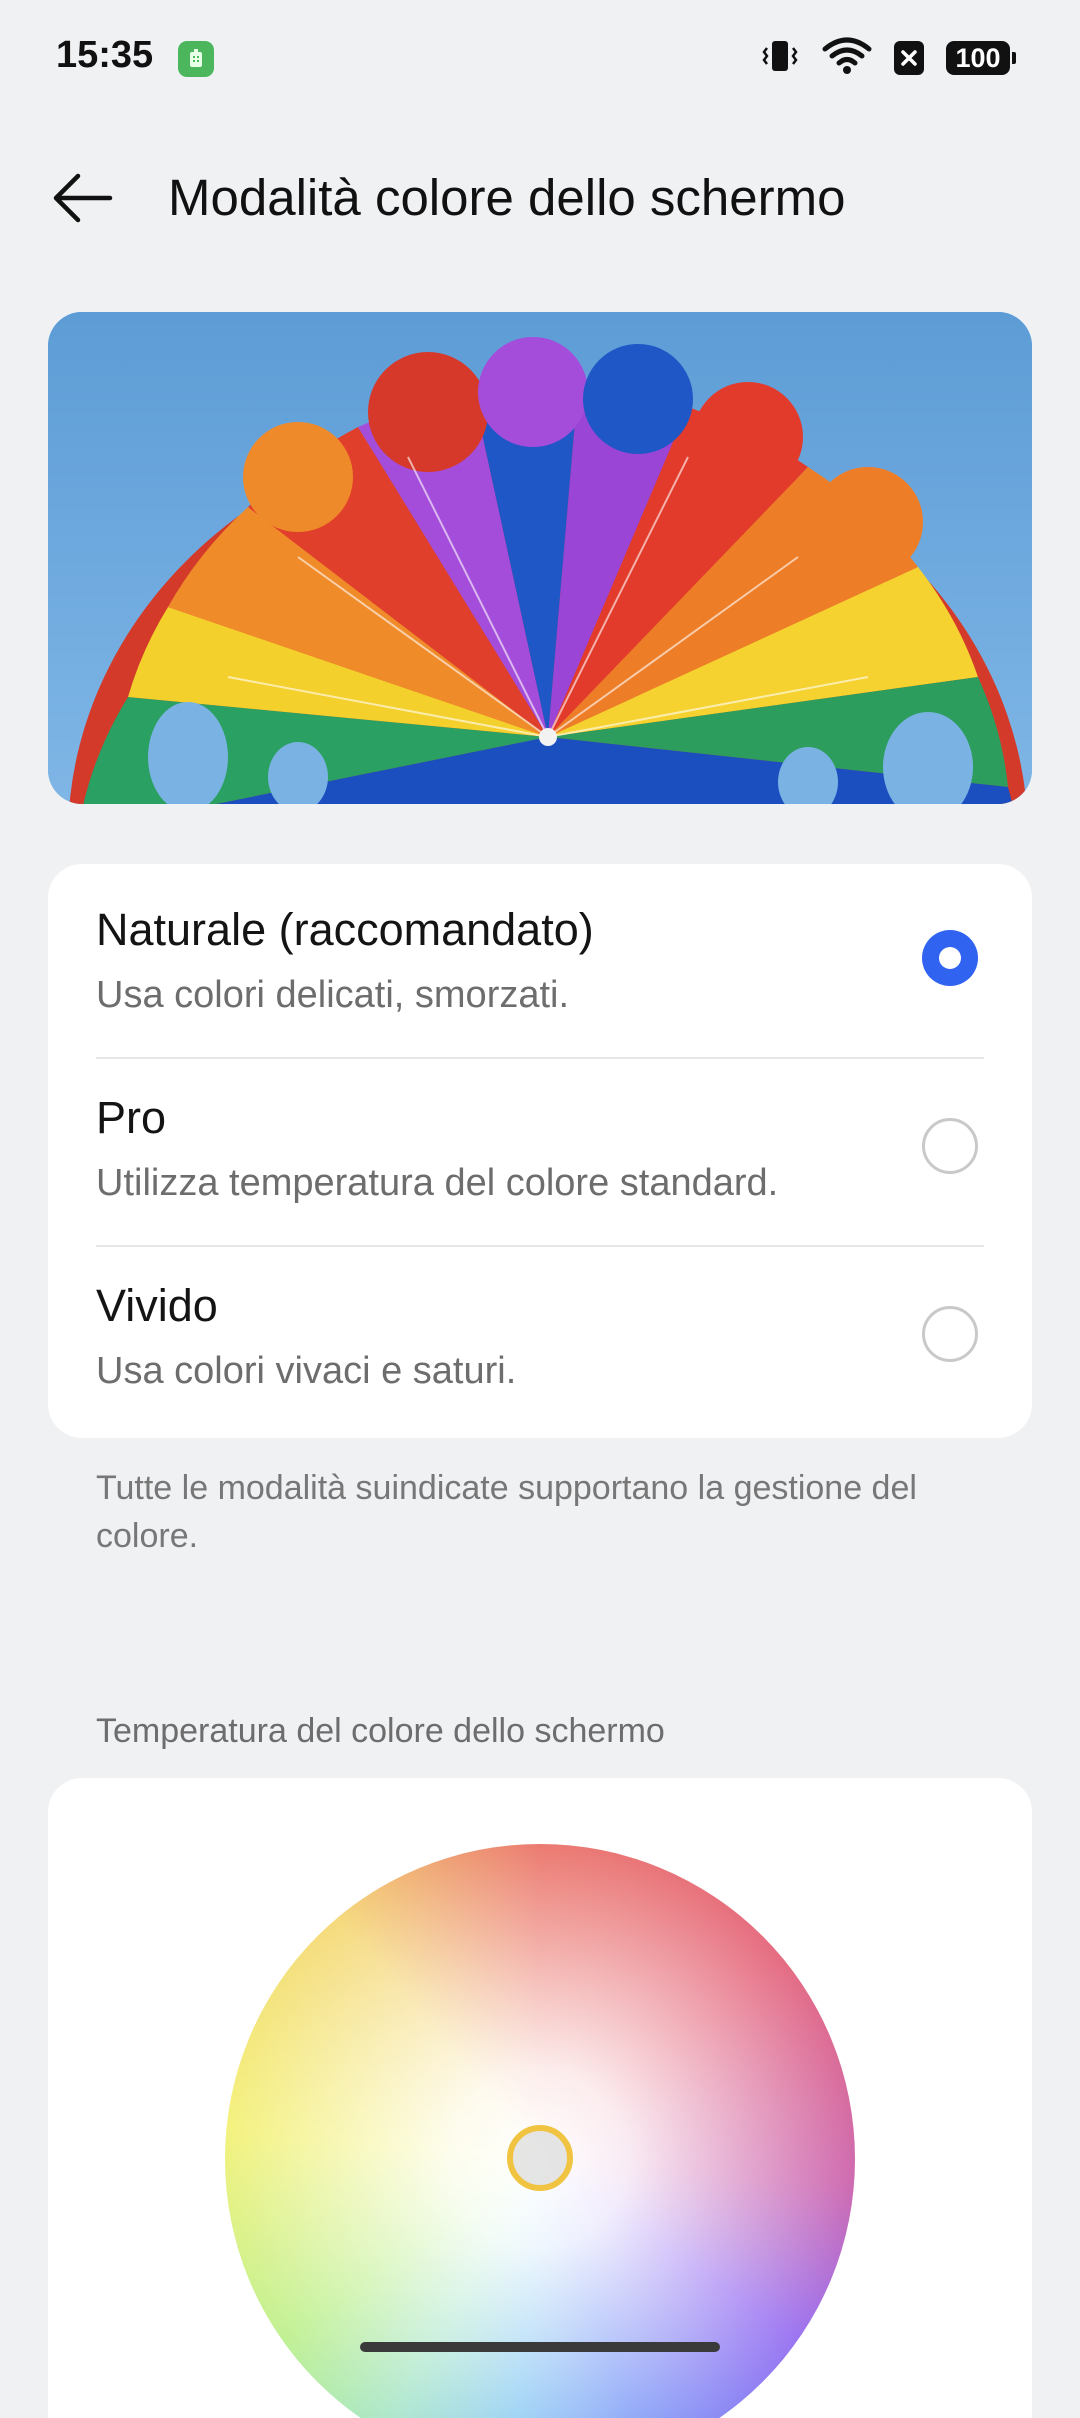 Image resolution: width=1080 pixels, height=2418 pixels. What do you see at coordinates (157, 1305) in the screenshot?
I see `option-title: Vivido` at bounding box center [157, 1305].